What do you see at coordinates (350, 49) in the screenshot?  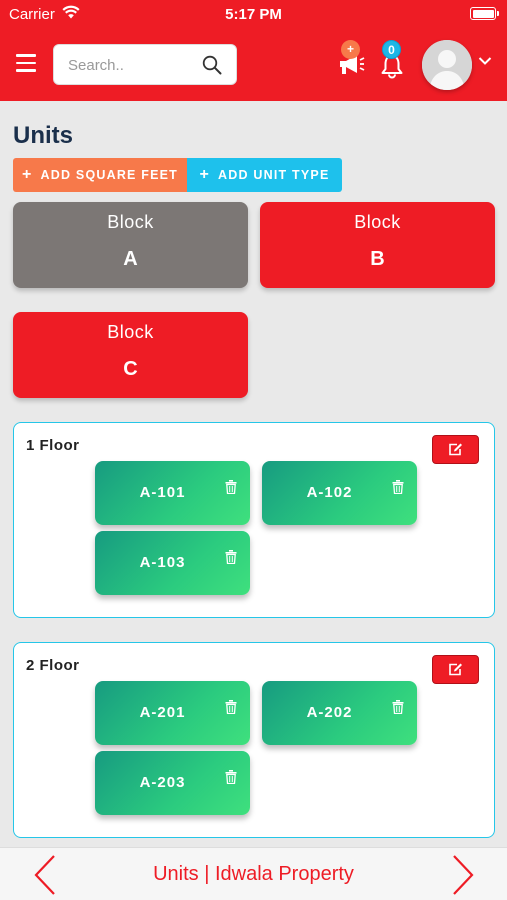 I see `announcement-badge: +` at bounding box center [350, 49].